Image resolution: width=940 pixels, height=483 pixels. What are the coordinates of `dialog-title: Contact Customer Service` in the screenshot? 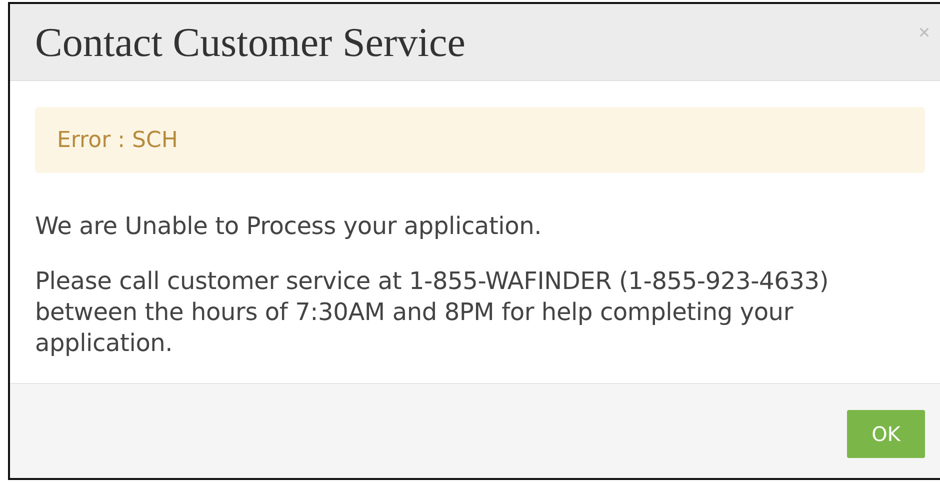 It's located at (250, 42).